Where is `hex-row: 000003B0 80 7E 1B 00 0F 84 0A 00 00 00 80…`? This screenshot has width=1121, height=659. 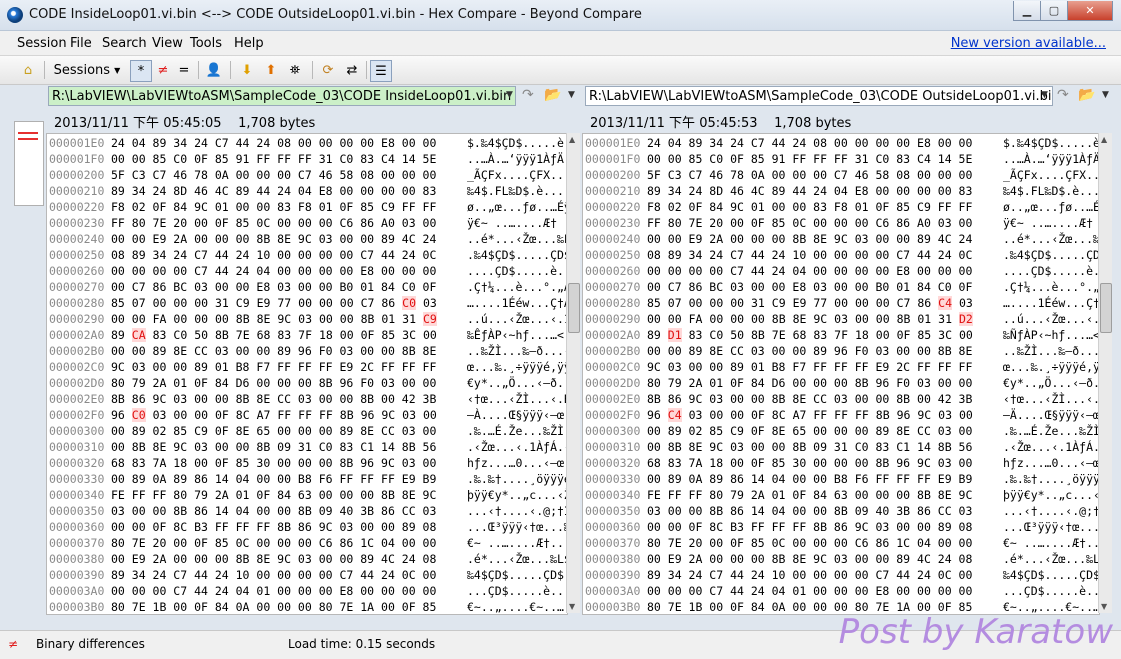
hex-row: 000003B0 80 7E 1B 00 0F 84 0A 00 00 00 80… is located at coordinates (307, 606).